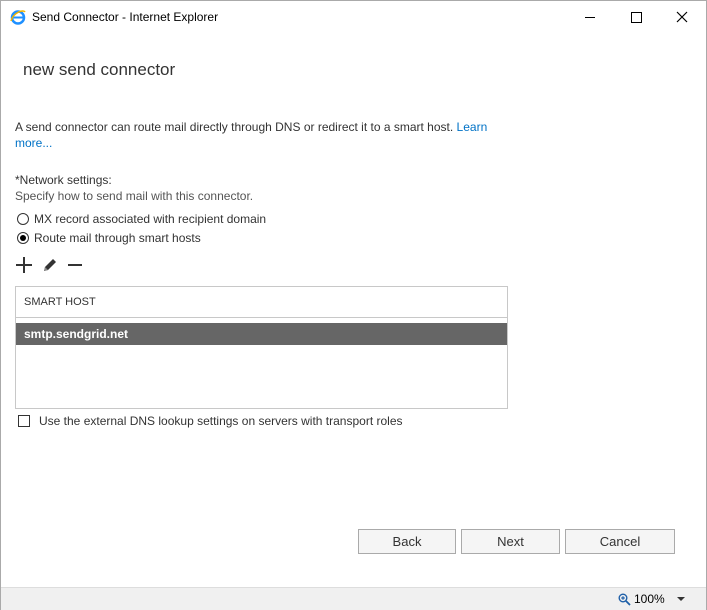 The height and width of the screenshot is (610, 707). Describe the element at coordinates (353, 17) in the screenshot. I see `title-bar: Send Connector - Internet Explorer` at that location.